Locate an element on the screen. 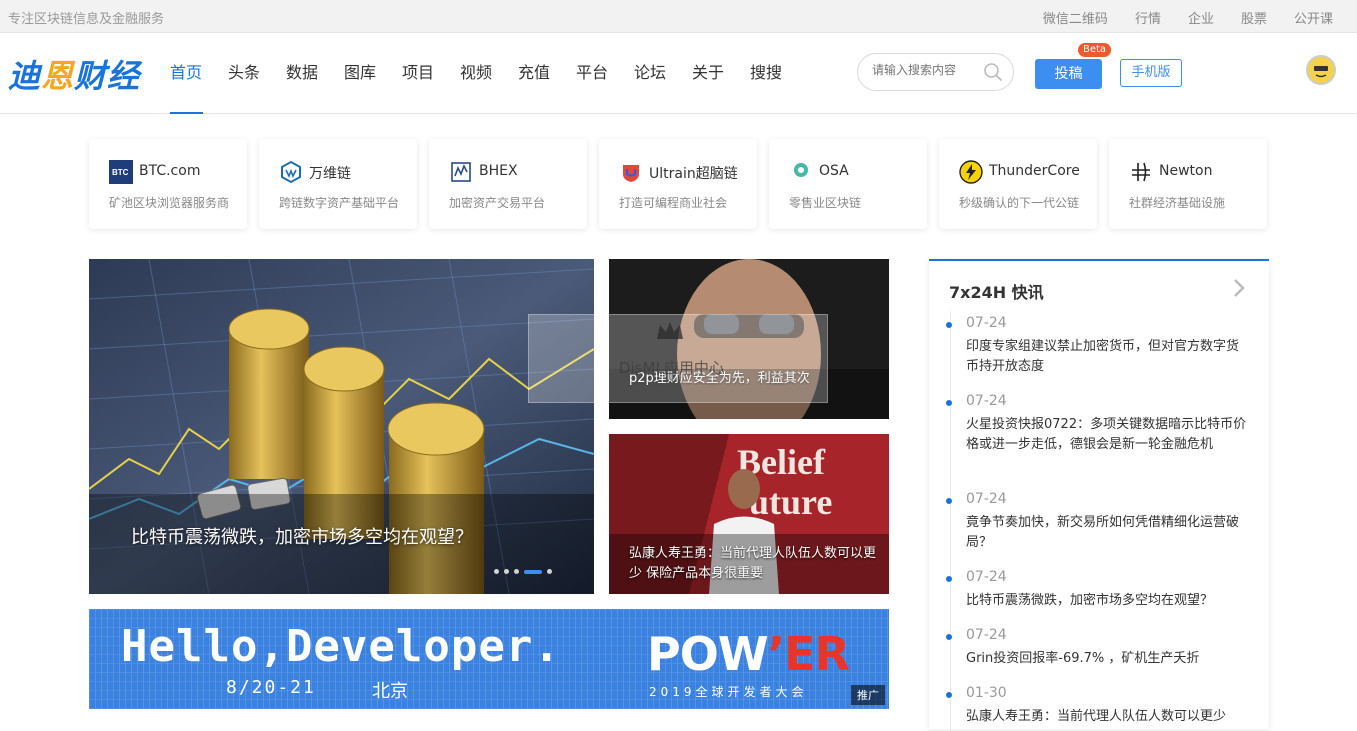 The width and height of the screenshot is (1357, 731). brand-pre: POW is located at coordinates (708, 654).